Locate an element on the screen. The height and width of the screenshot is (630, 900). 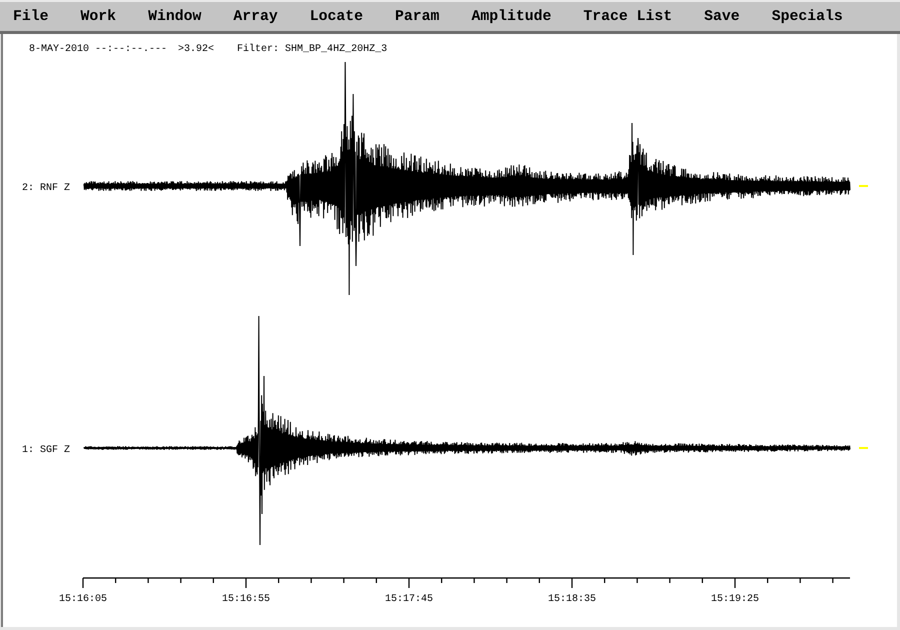
menu-item: File is located at coordinates (31, 17).